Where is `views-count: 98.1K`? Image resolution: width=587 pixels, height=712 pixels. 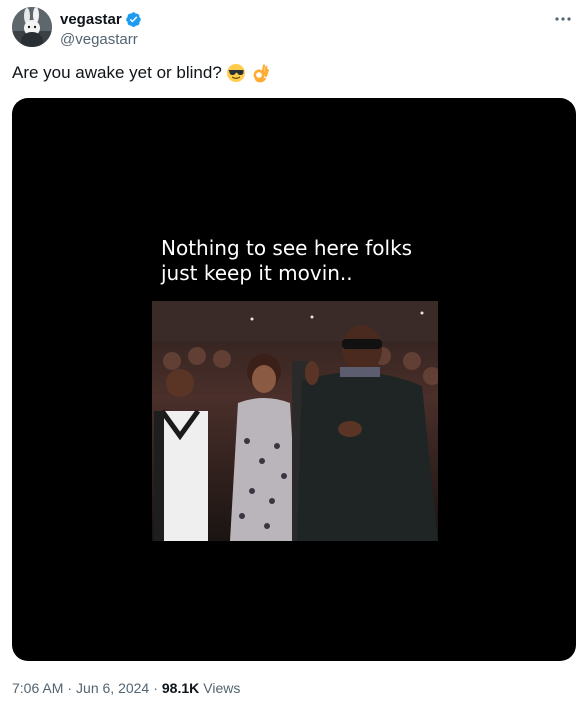 views-count: 98.1K is located at coordinates (180, 688).